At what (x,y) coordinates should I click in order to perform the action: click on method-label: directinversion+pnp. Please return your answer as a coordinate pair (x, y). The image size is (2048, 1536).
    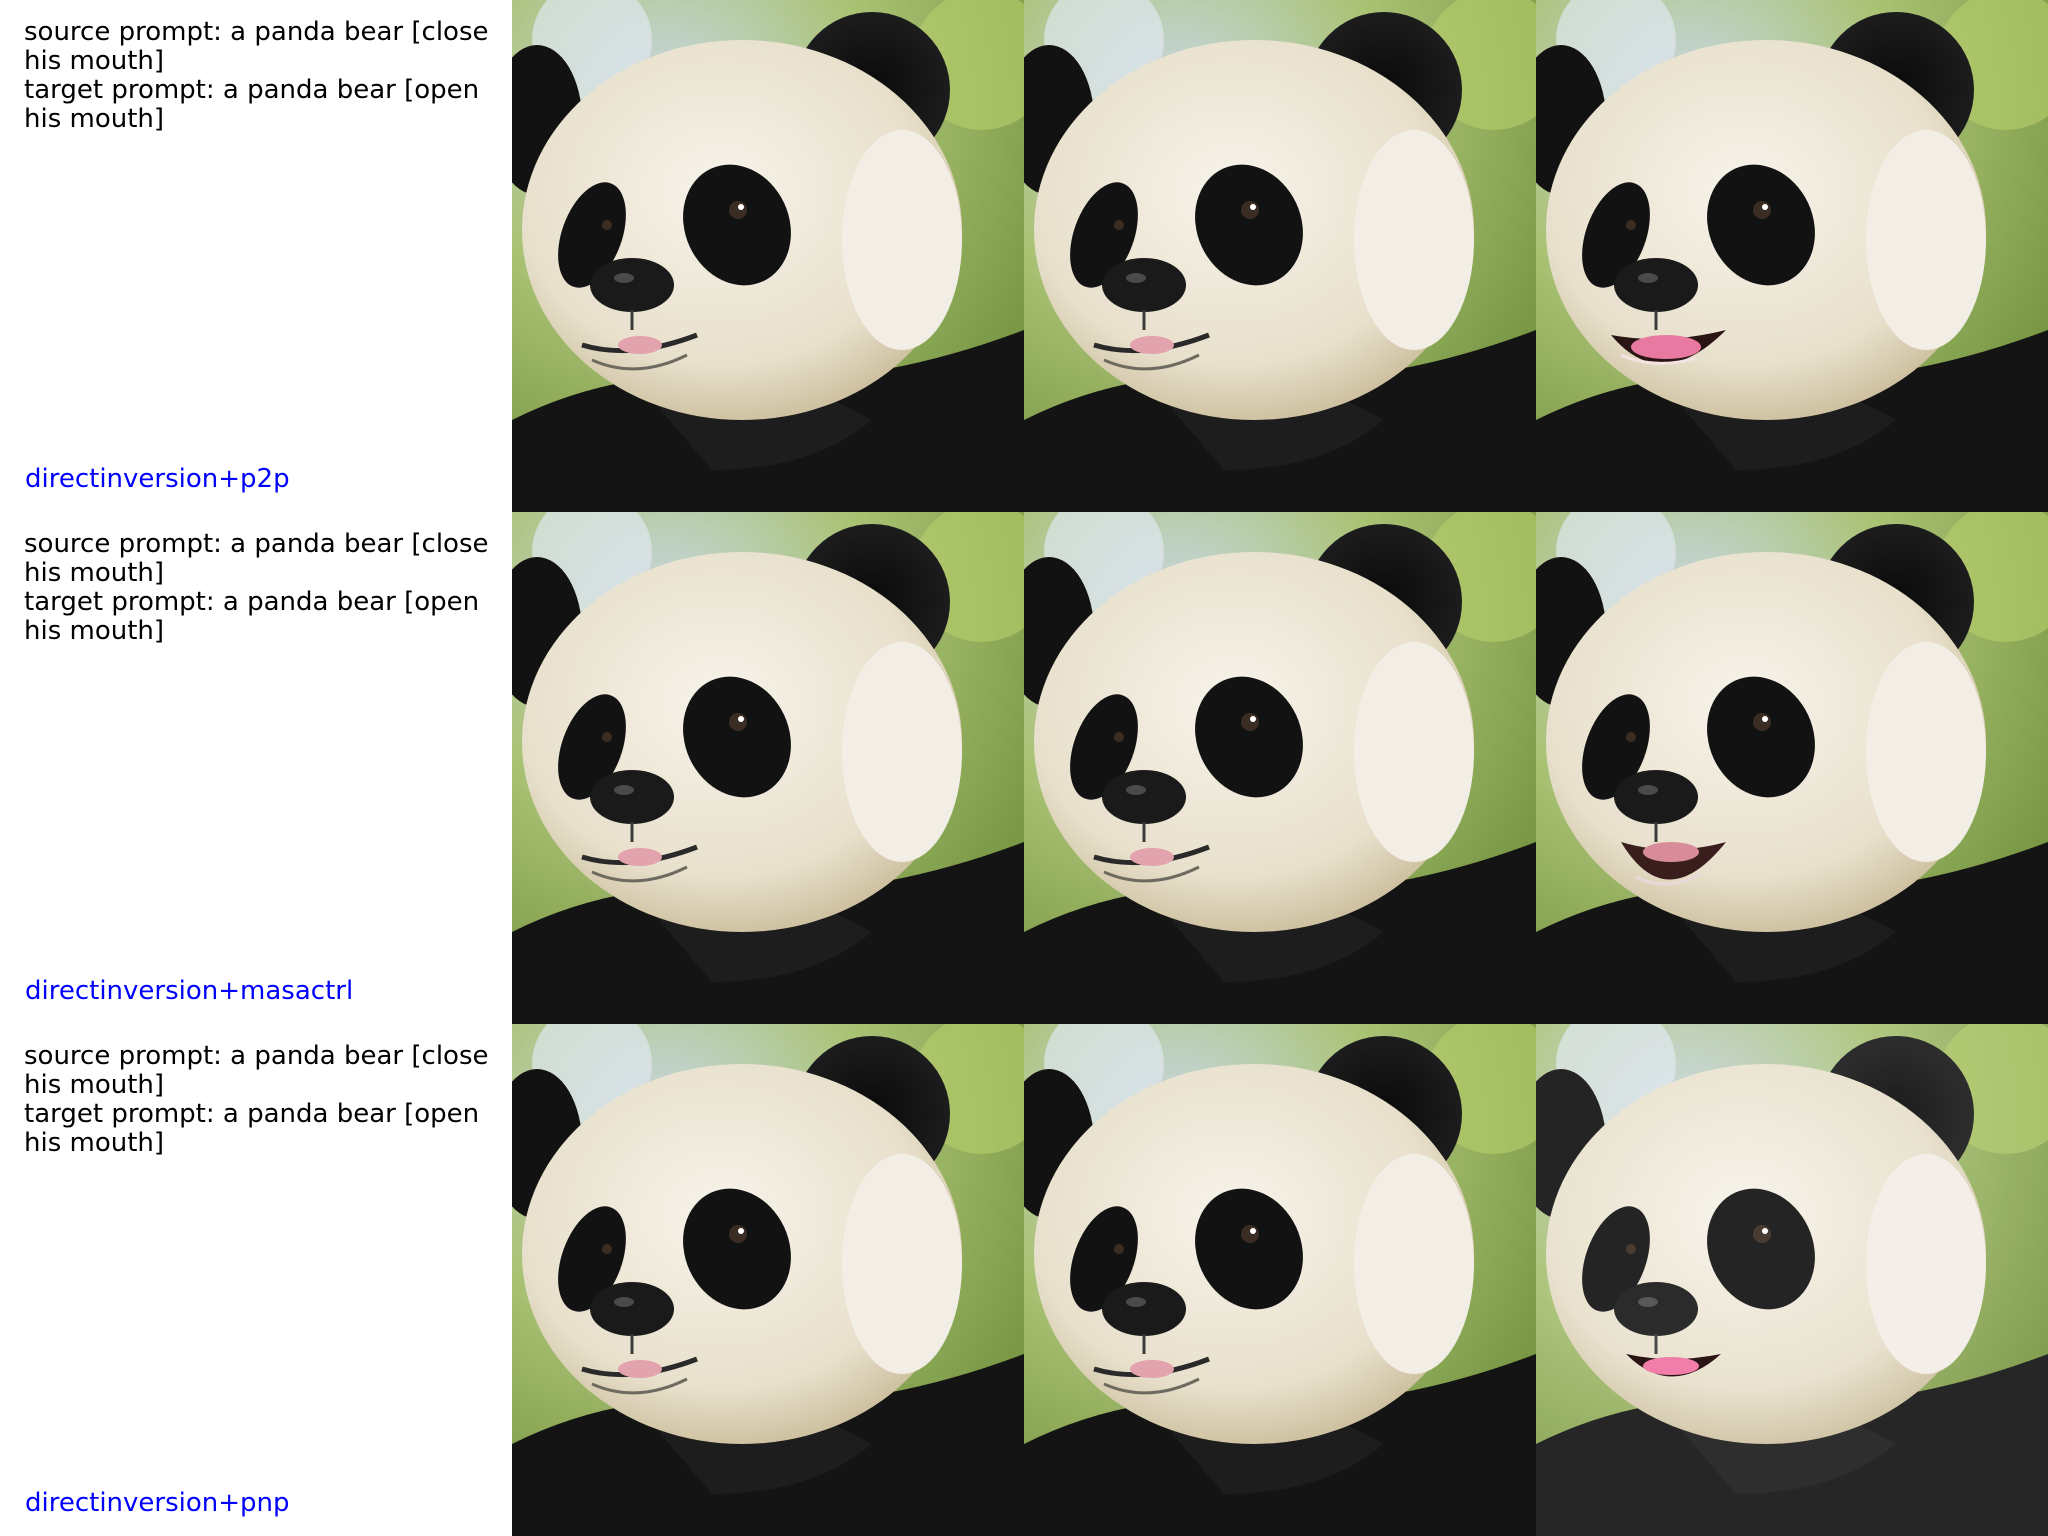
    Looking at the image, I should click on (157, 1503).